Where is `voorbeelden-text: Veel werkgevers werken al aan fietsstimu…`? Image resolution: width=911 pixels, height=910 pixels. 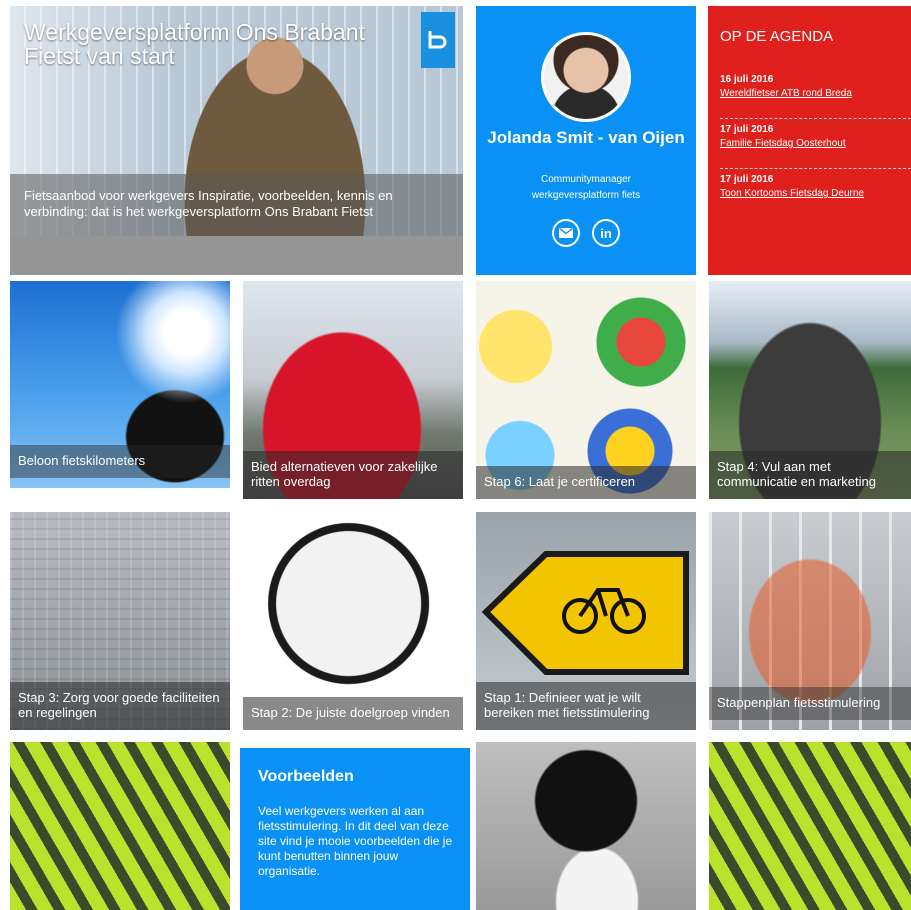 voorbeelden-text: Veel werkgevers werken al aan fietsstimu… is located at coordinates (355, 841).